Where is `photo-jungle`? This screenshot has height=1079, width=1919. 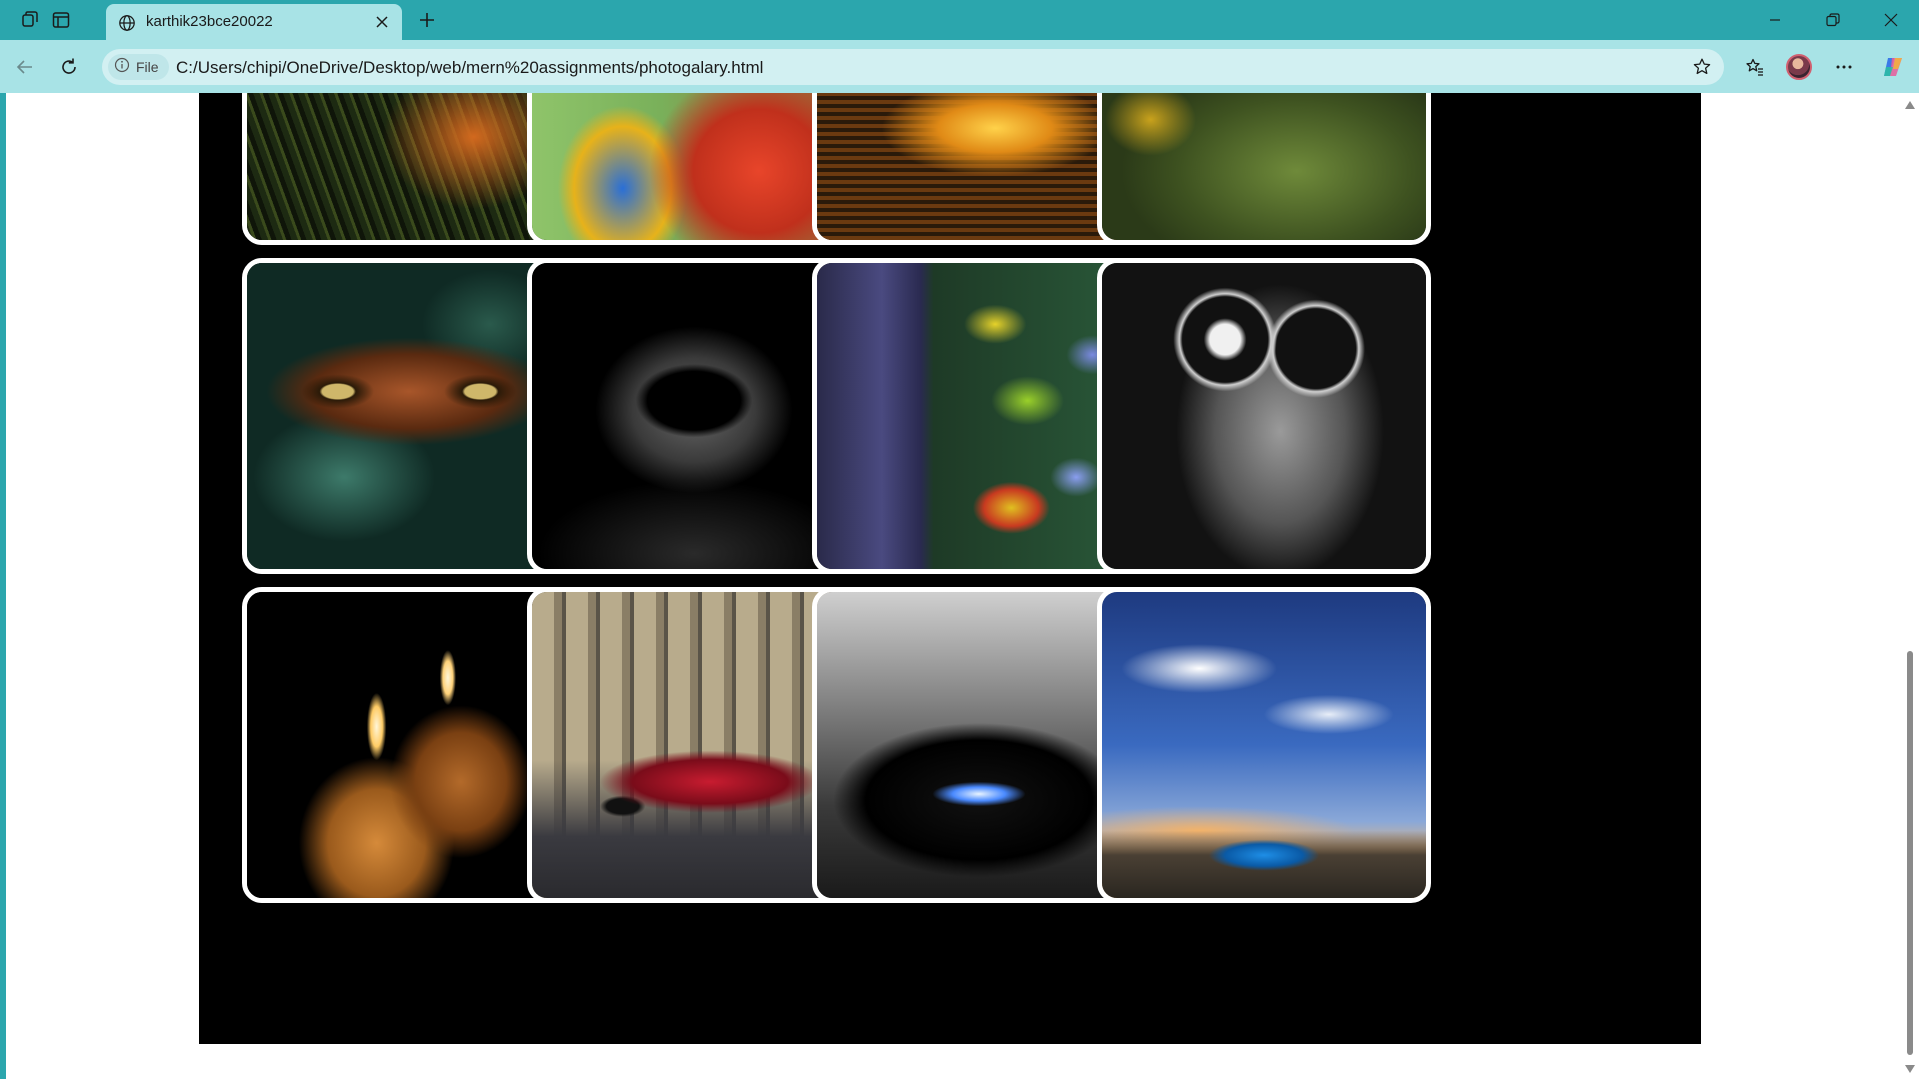 photo-jungle is located at coordinates (409, 169).